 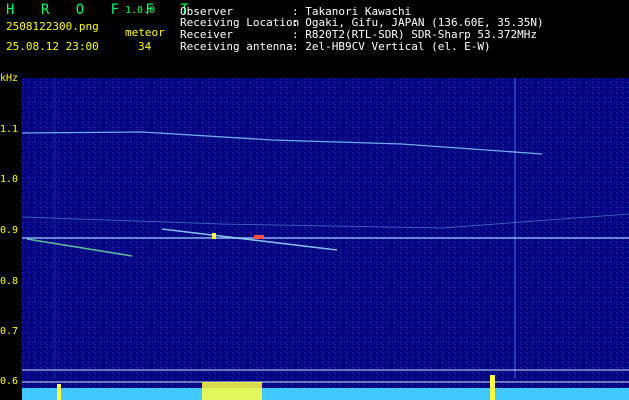 I want to click on location-value: : Ogaki, Gifu, JAPAN (136.60E, 35.35N), so click(x=418, y=22).